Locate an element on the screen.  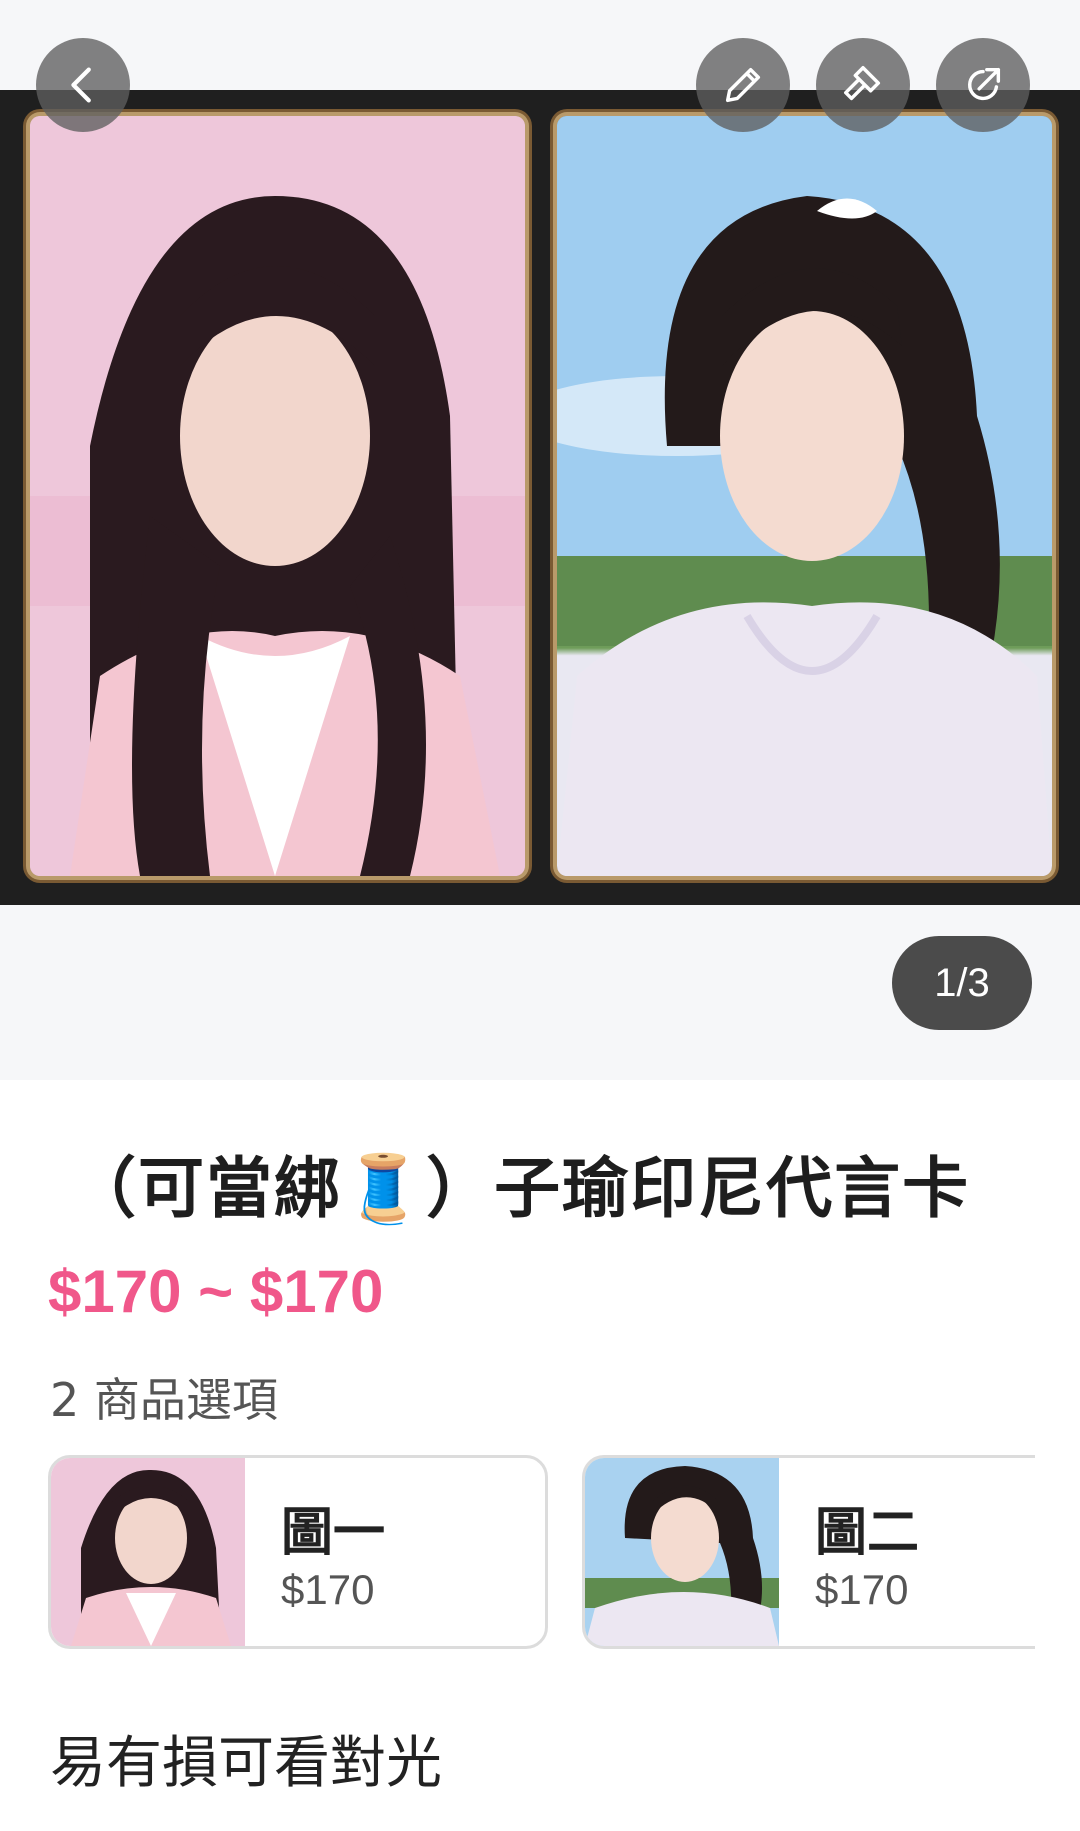
chevron-left-icon is located at coordinates (81, 85).